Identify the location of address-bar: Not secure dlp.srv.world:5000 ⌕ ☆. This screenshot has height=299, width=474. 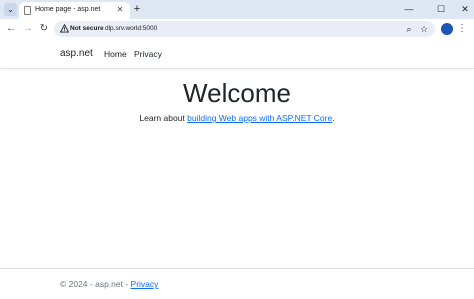
(244, 29).